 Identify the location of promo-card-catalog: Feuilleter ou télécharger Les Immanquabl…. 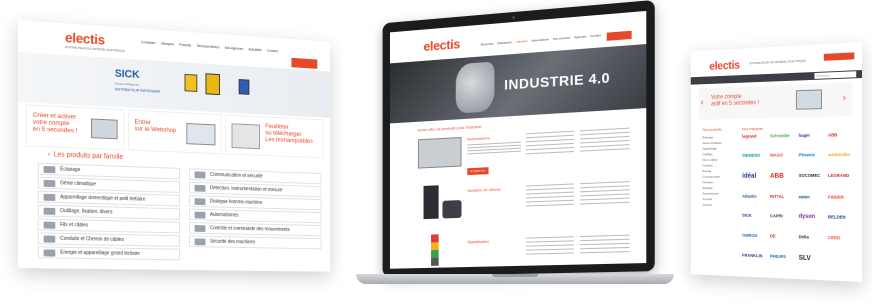
(274, 136).